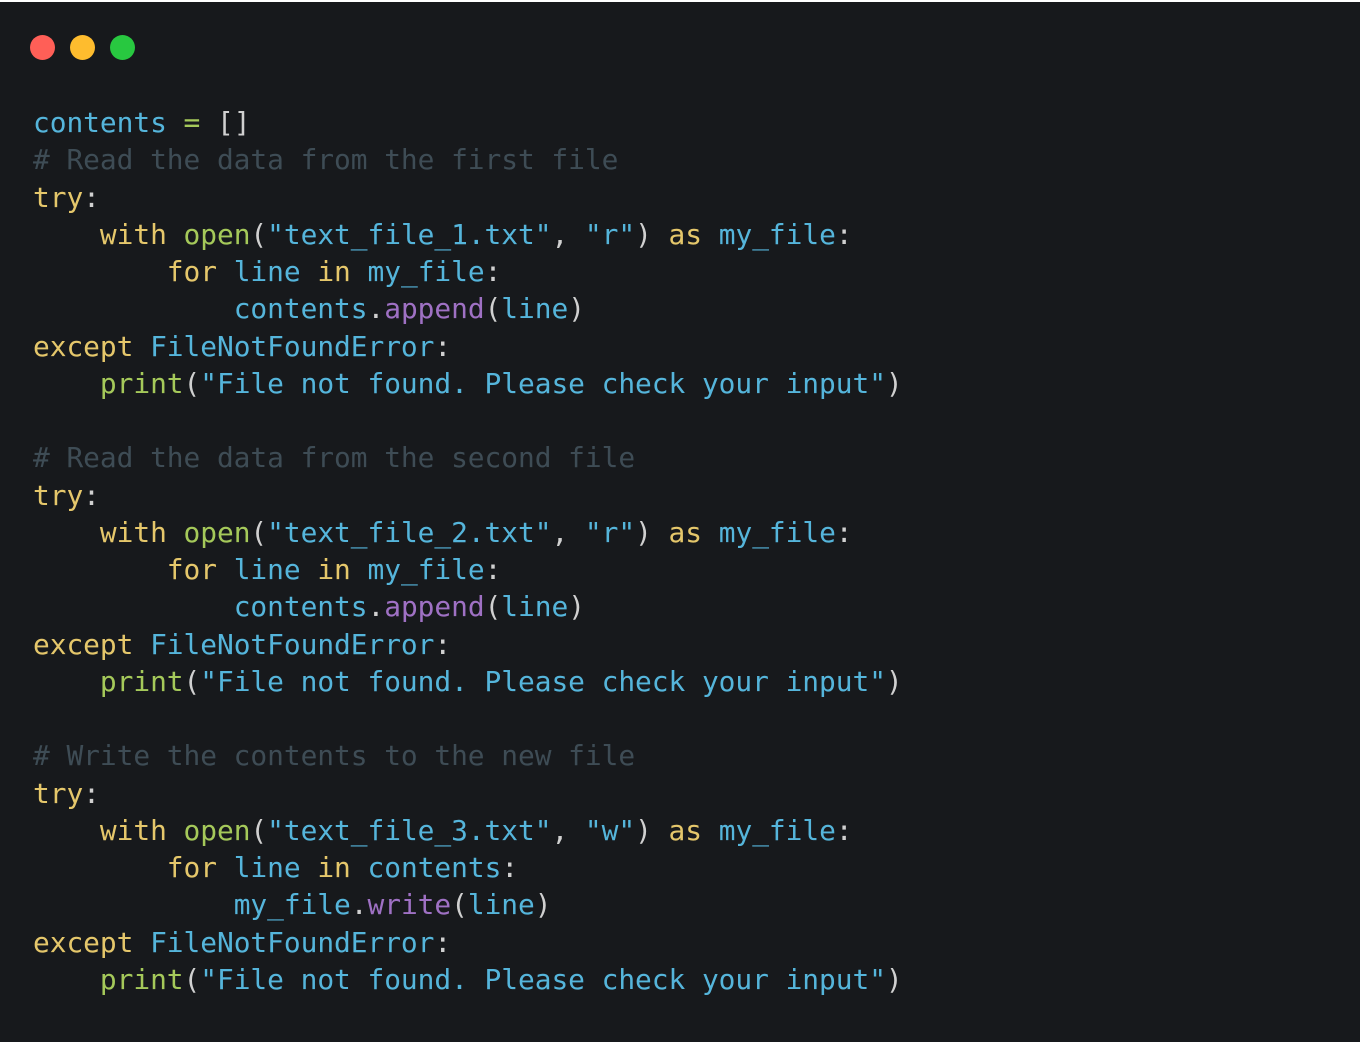 This screenshot has height=1042, width=1360. Describe the element at coordinates (468, 122) in the screenshot. I see `code-line: contents = []` at that location.